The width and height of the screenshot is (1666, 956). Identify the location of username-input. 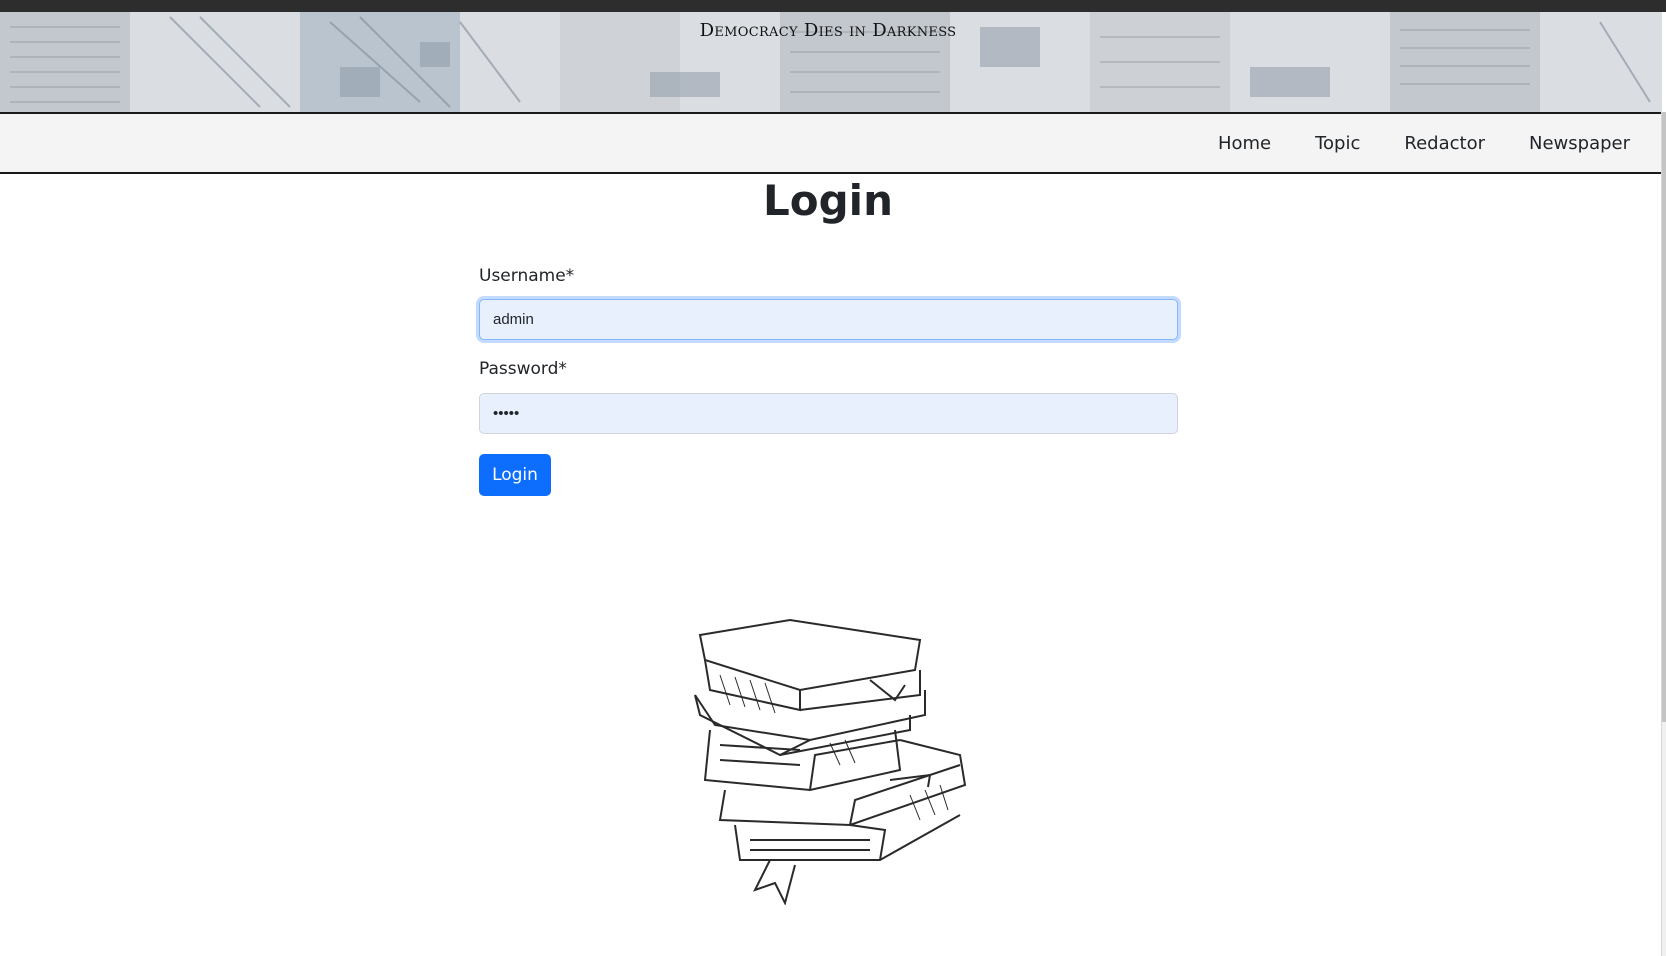
(828, 319).